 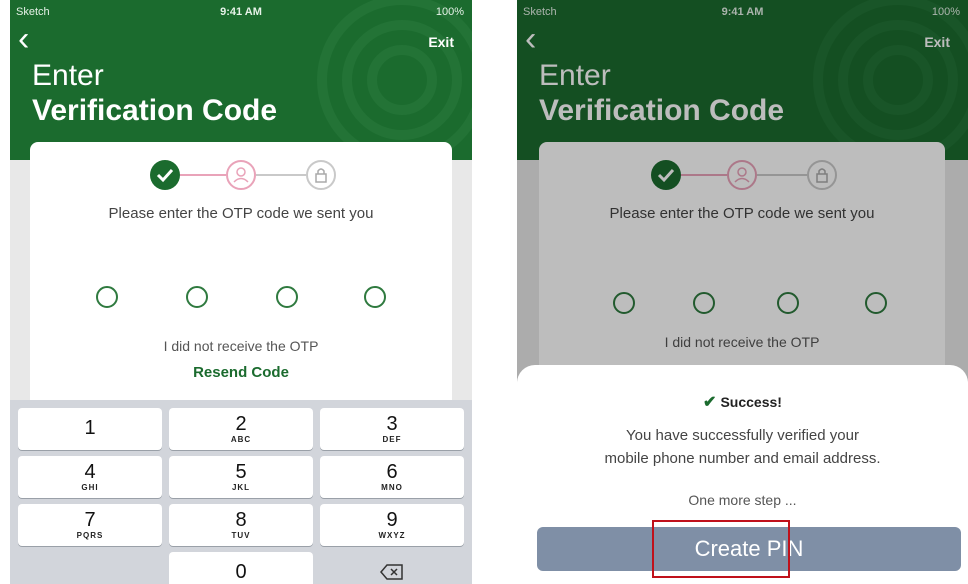 I want to click on clock: 9:41 AM, so click(x=241, y=12).